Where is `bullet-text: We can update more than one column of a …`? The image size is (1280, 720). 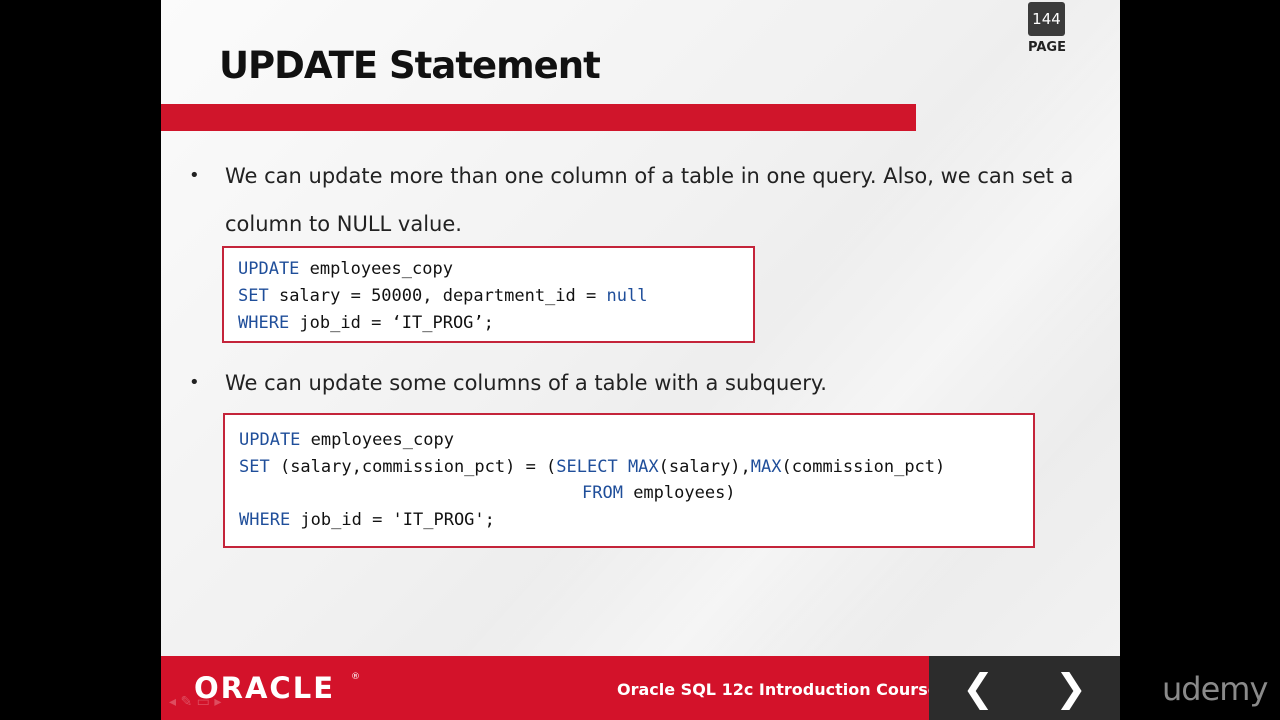
bullet-text: We can update more than one column of a … is located at coordinates (649, 200).